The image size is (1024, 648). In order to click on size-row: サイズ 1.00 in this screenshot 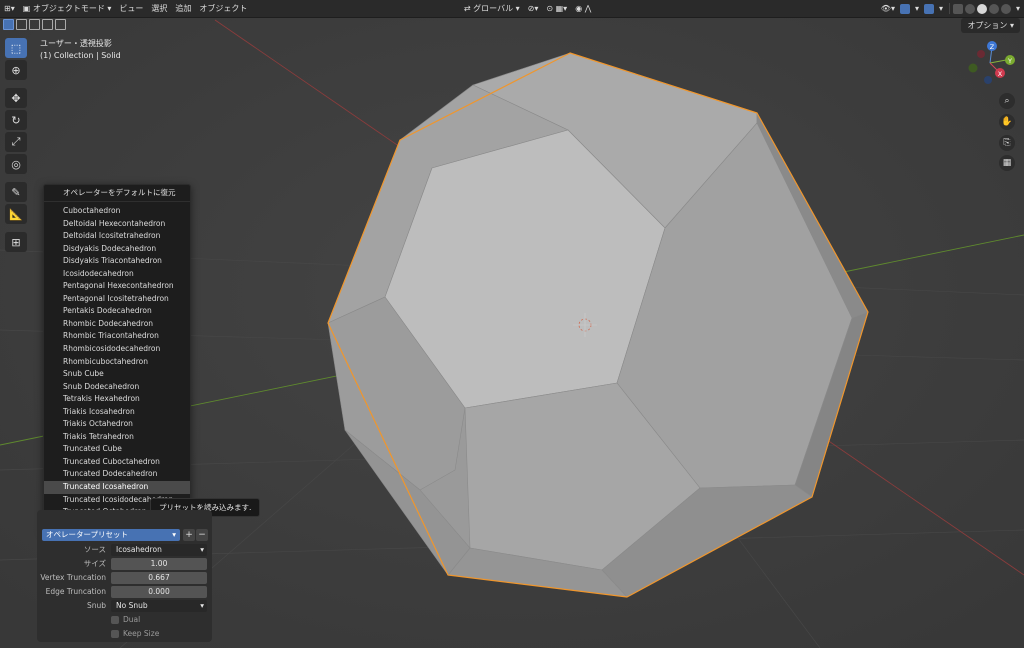, I will do `click(124, 564)`.